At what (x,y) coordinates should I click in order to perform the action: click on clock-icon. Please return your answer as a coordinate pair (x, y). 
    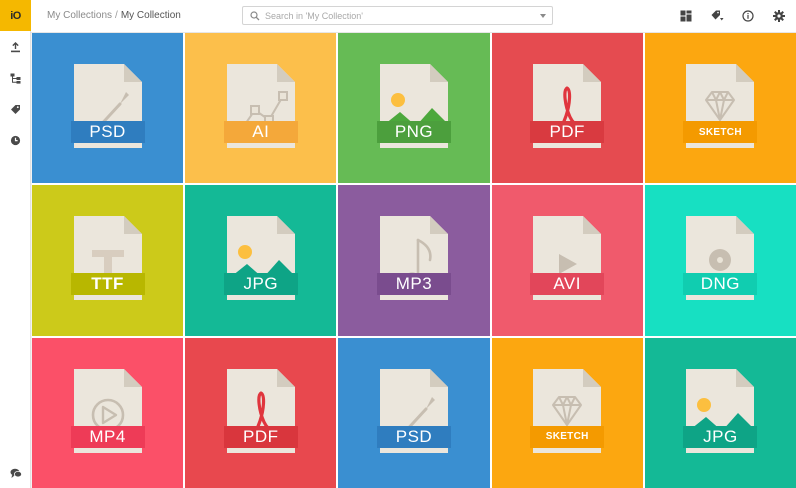
    Looking at the image, I should click on (15, 140).